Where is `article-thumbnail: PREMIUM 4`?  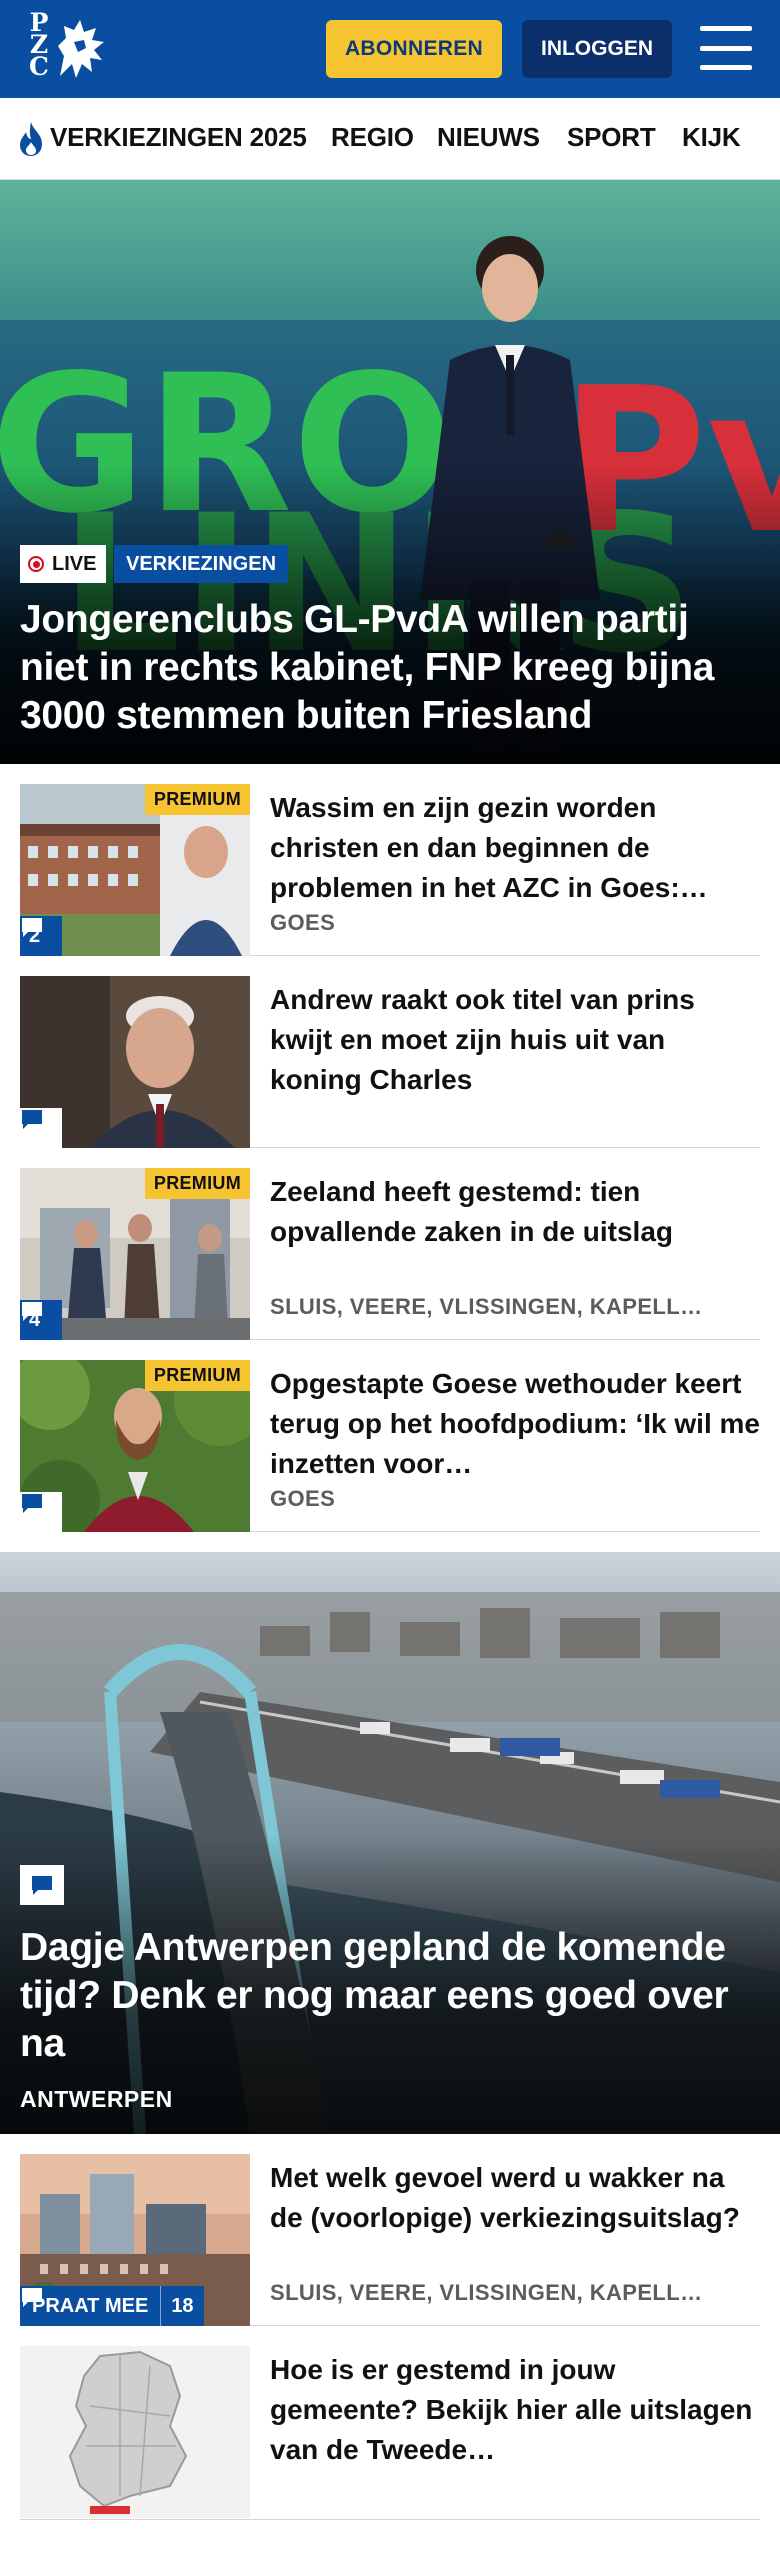 article-thumbnail: PREMIUM 4 is located at coordinates (135, 1254).